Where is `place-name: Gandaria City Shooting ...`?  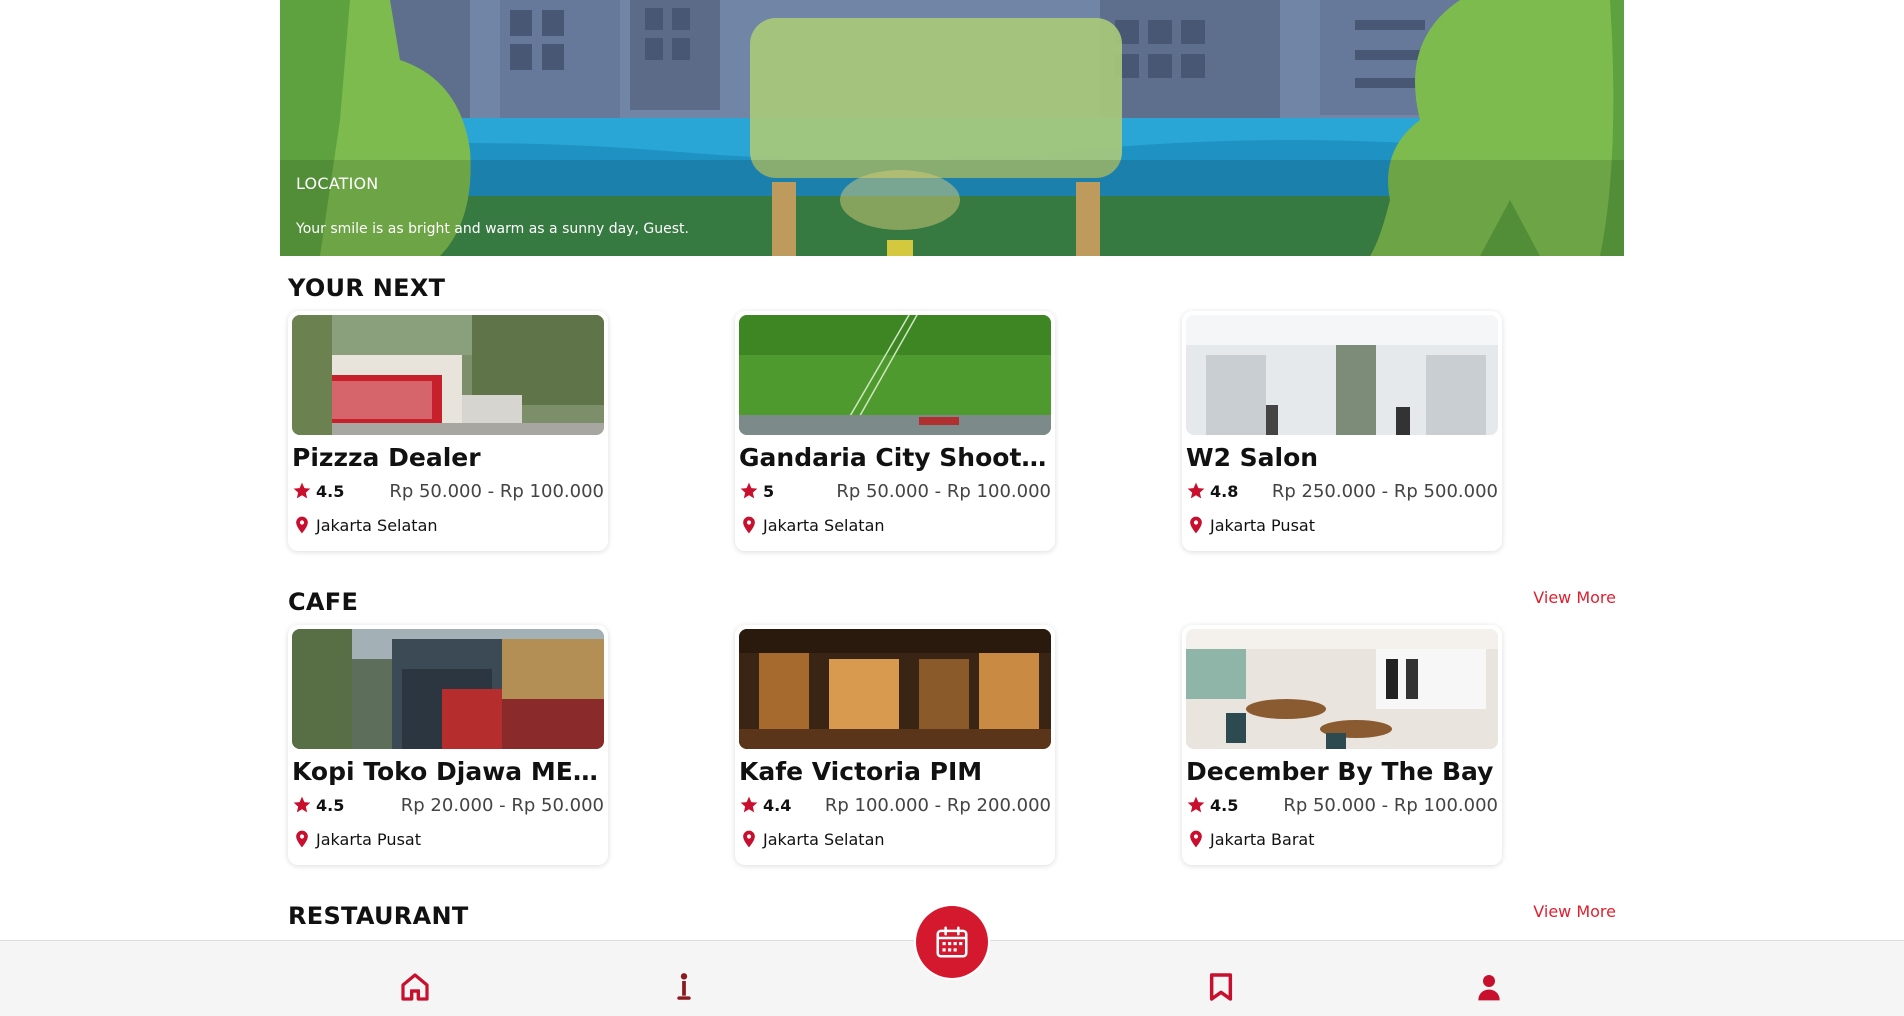 place-name: Gandaria City Shooting ... is located at coordinates (895, 457).